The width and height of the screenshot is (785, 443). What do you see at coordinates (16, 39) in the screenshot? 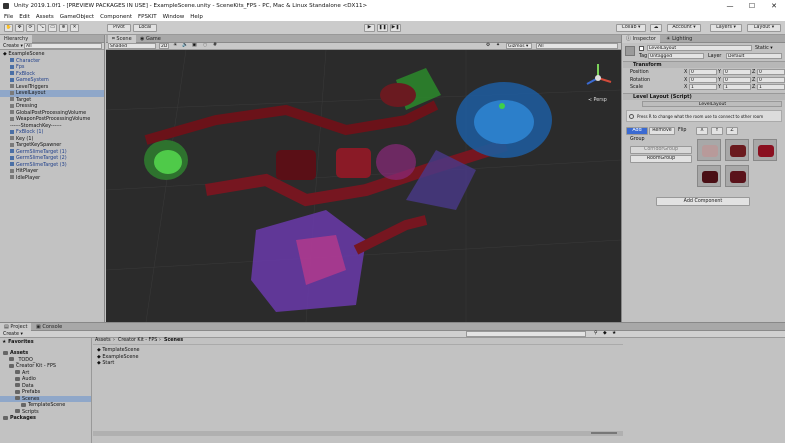
I see `tab-hierarchy: Hierarchy` at bounding box center [16, 39].